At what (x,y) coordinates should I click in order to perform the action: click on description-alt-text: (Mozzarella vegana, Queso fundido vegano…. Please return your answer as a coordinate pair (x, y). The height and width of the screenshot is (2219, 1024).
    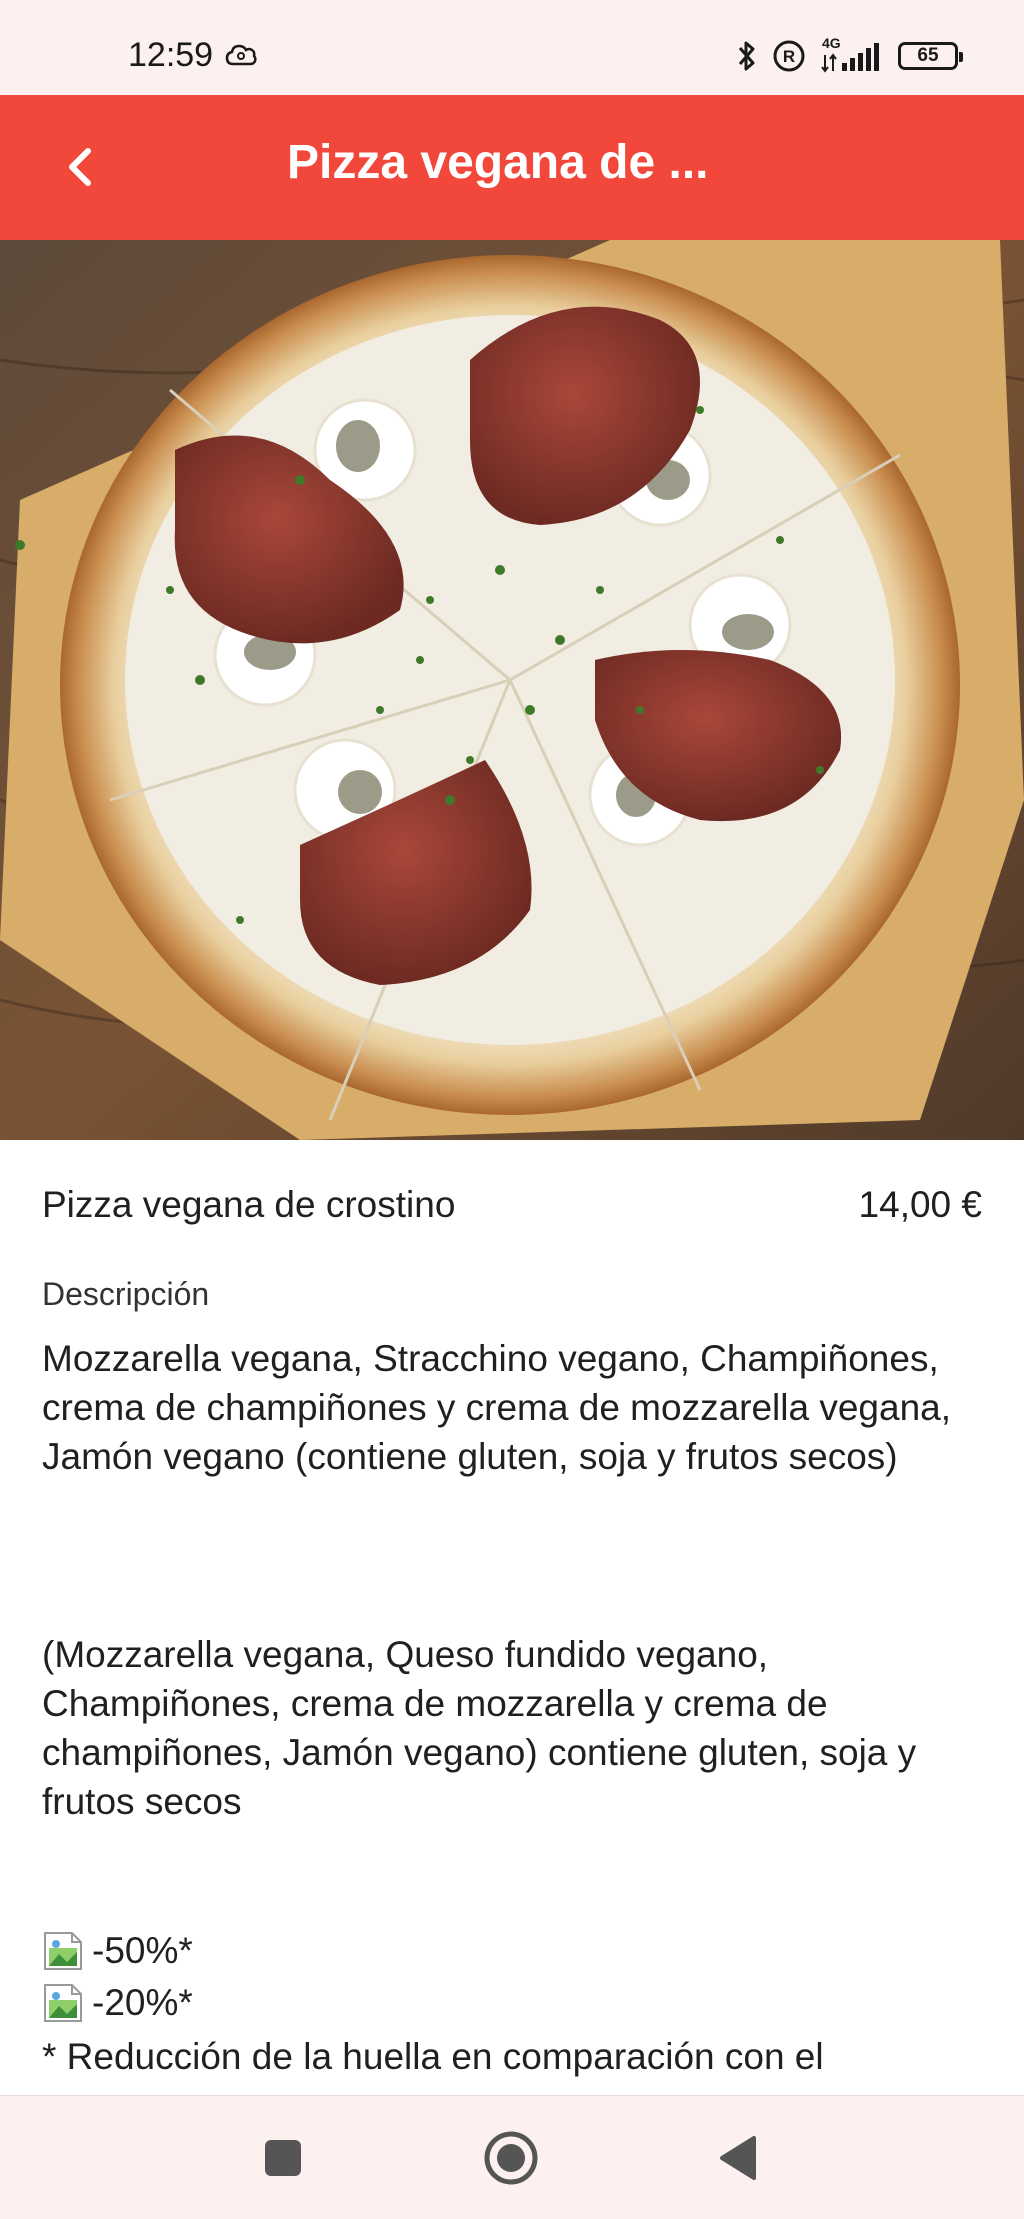
    Looking at the image, I should click on (479, 1728).